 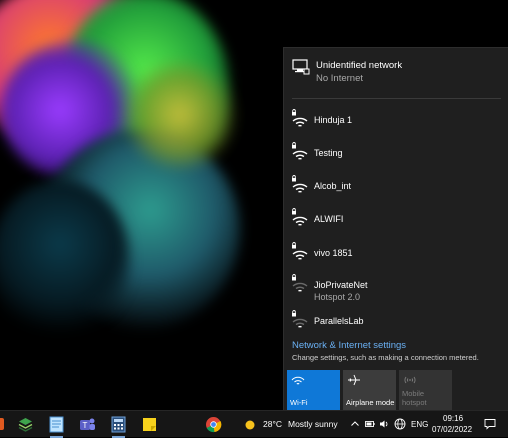 I want to click on layers-app-icon, so click(x=25, y=425).